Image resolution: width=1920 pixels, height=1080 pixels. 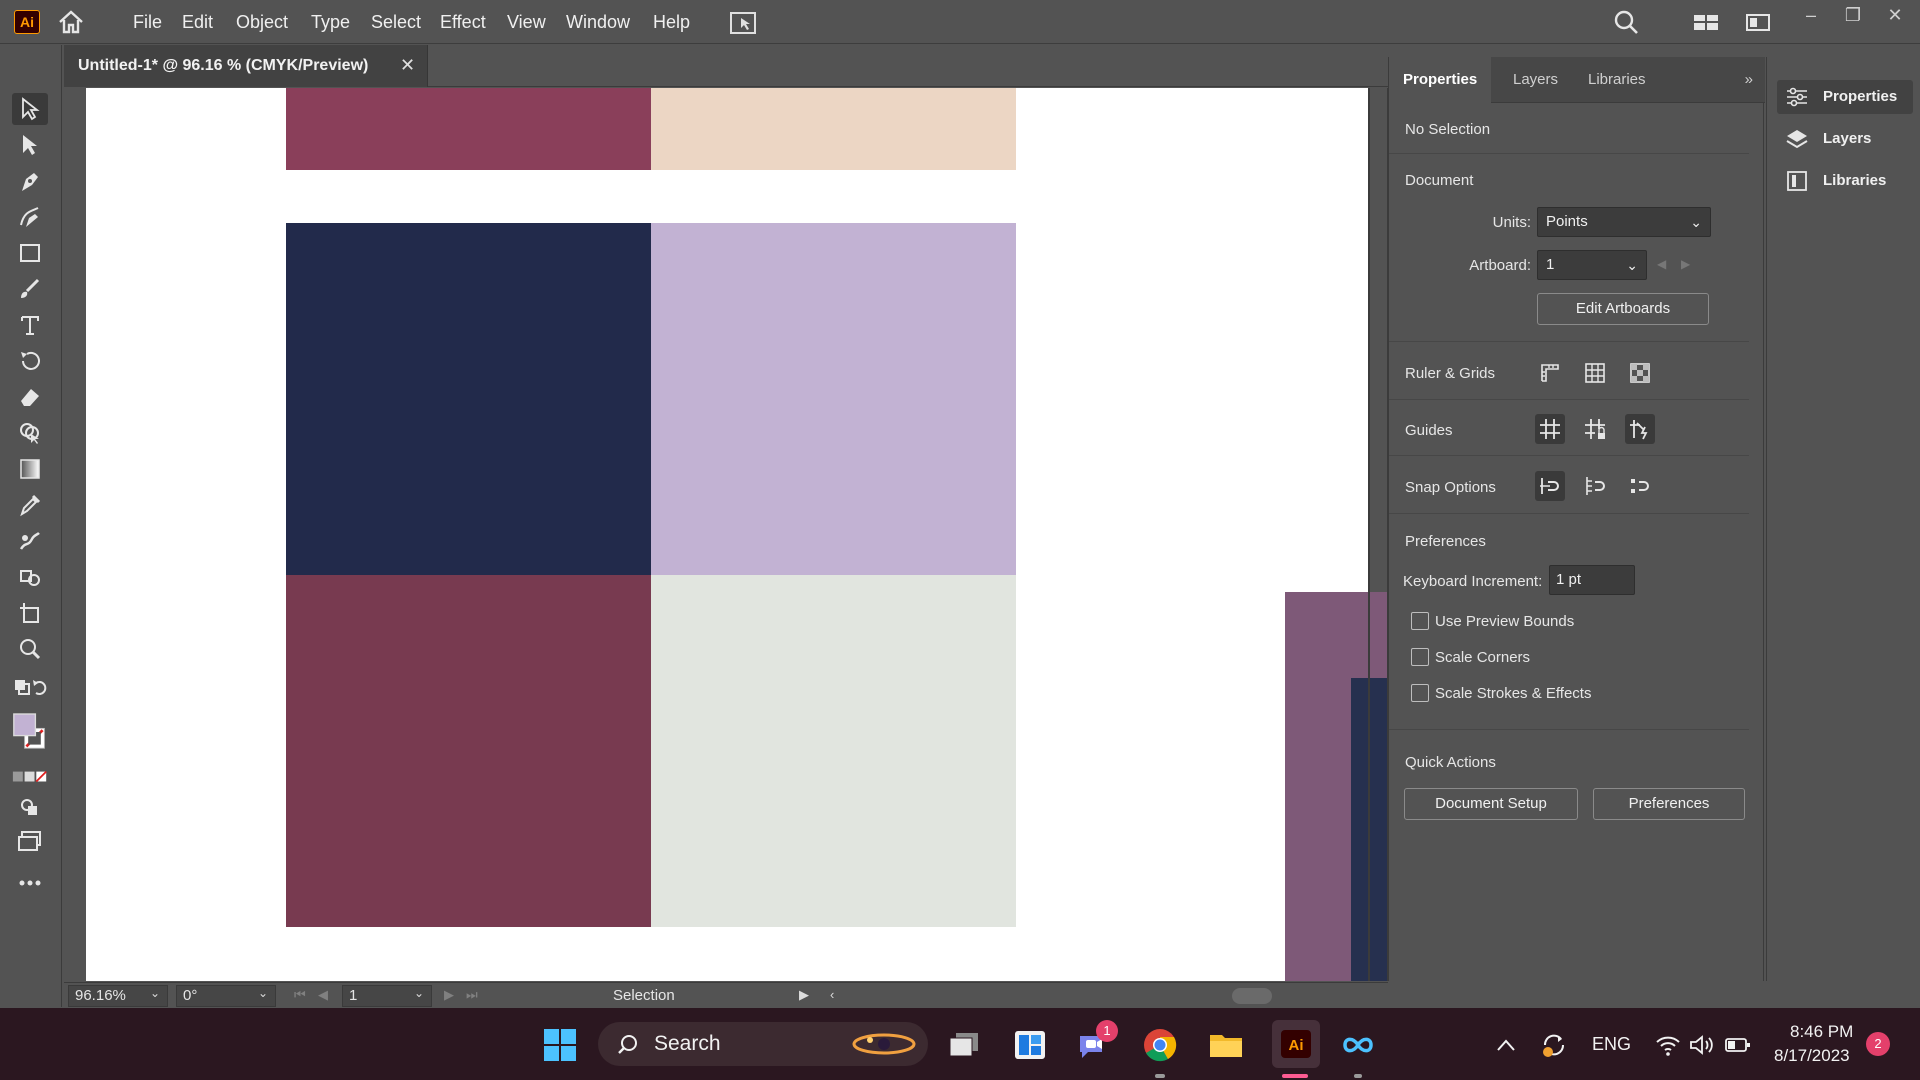 What do you see at coordinates (763, 1044) in the screenshot?
I see `taskbar-search-box` at bounding box center [763, 1044].